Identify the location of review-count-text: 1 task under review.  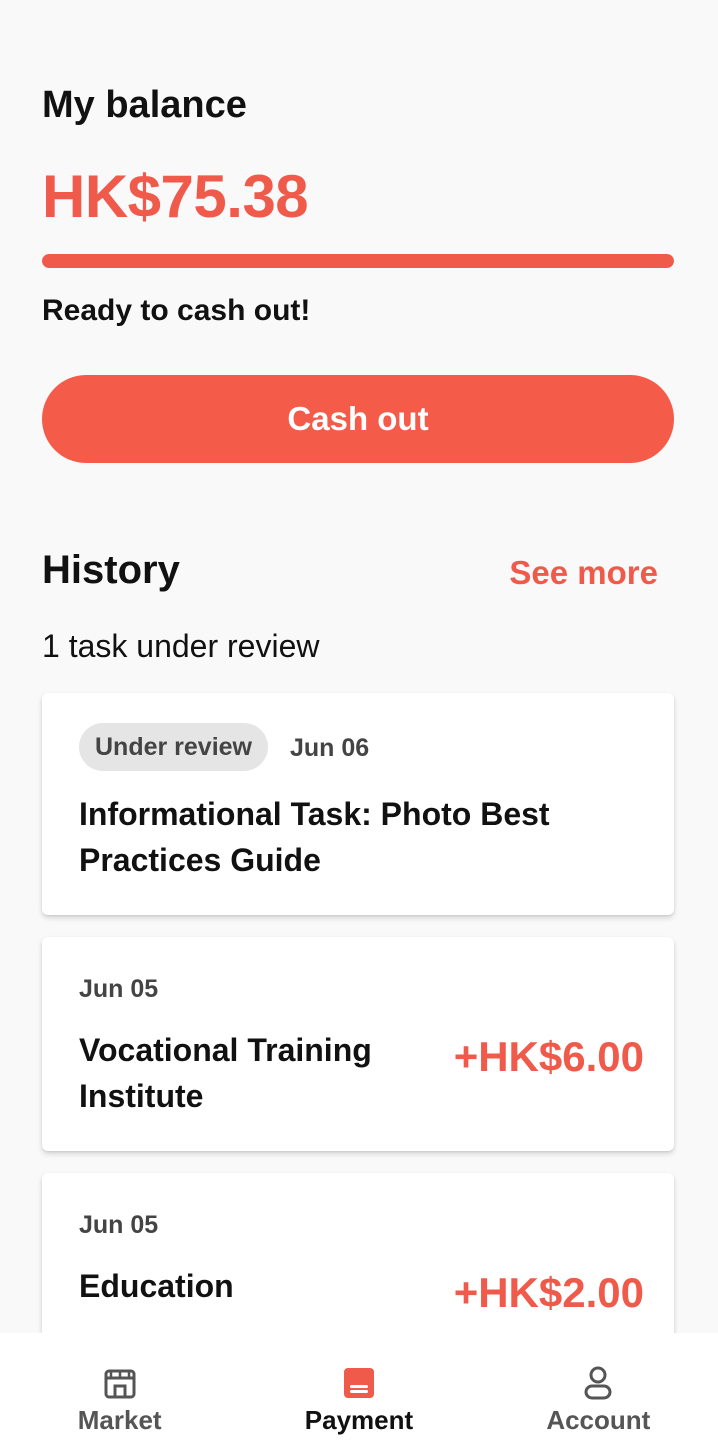
(181, 646).